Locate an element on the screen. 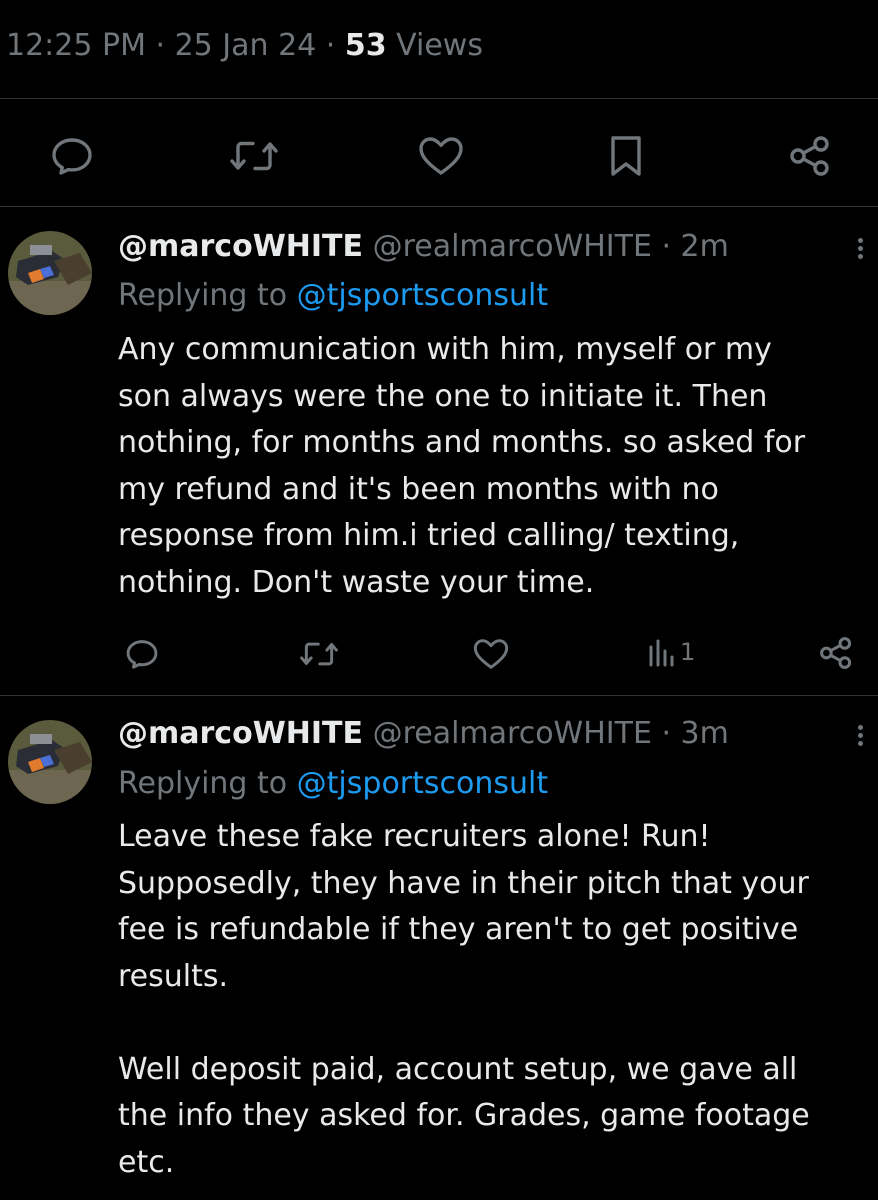  bookmark-icon is located at coordinates (626, 156).